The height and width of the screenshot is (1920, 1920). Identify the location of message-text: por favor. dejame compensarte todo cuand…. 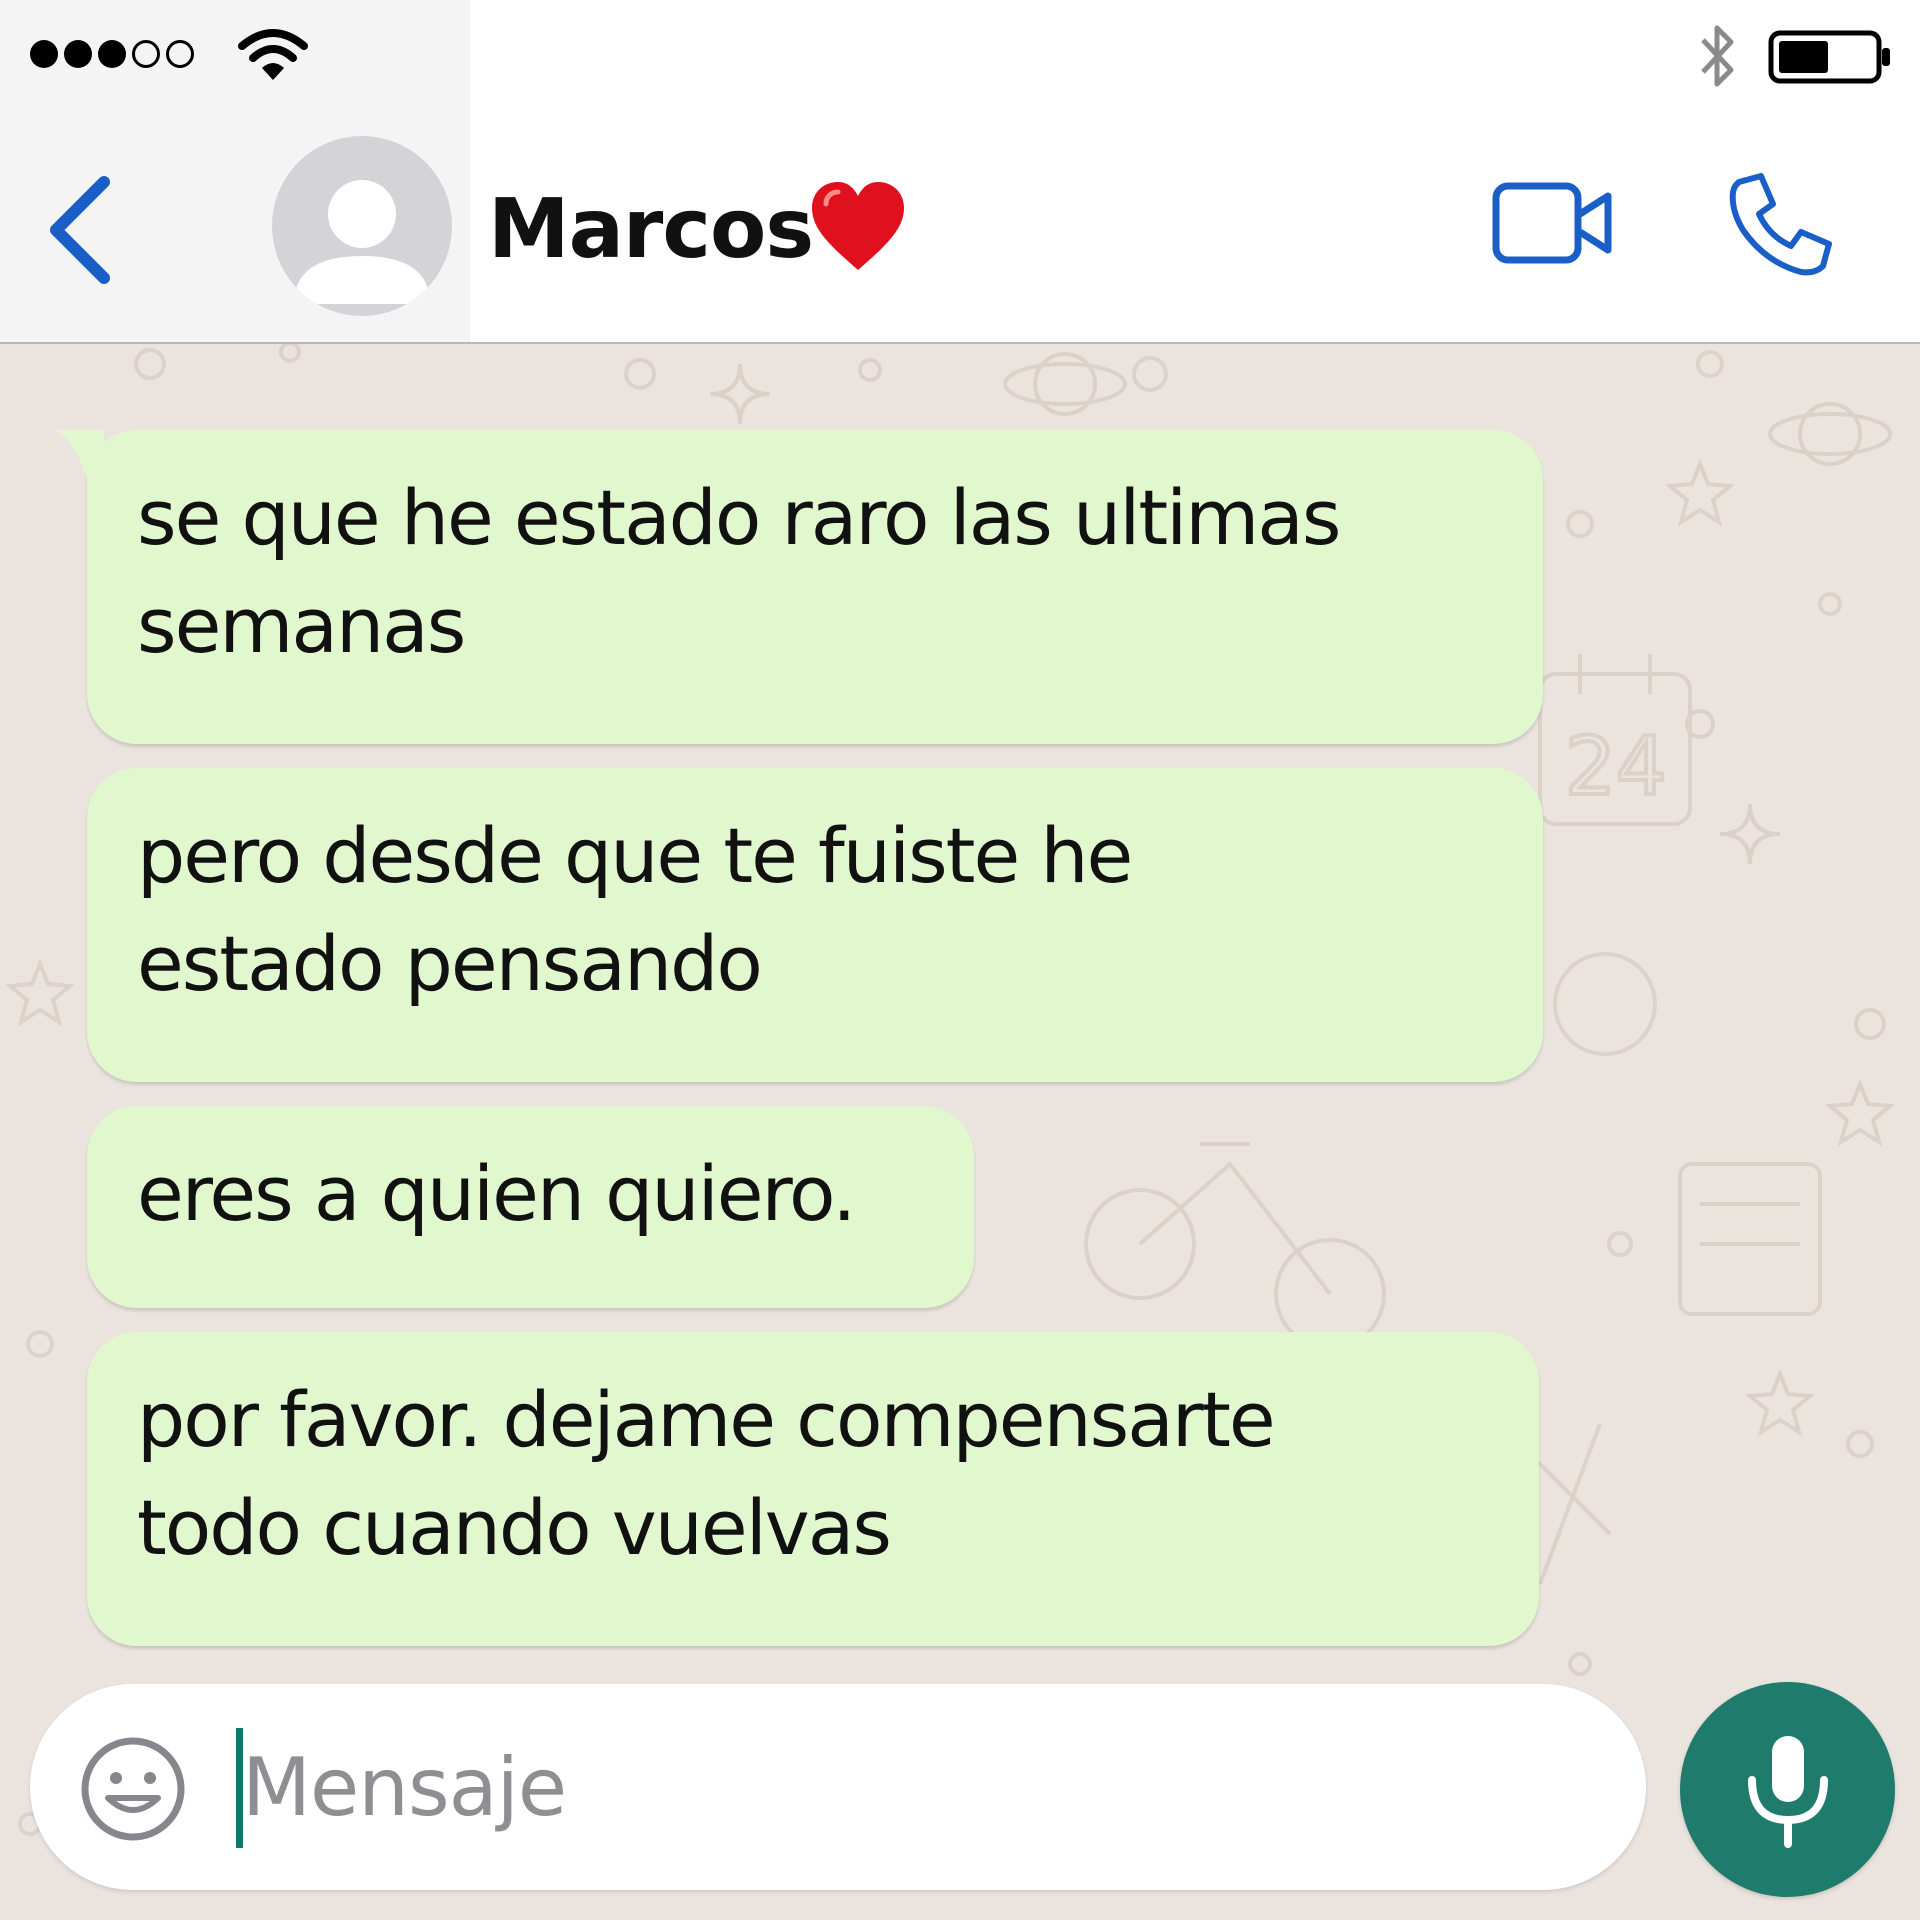
(706, 1473).